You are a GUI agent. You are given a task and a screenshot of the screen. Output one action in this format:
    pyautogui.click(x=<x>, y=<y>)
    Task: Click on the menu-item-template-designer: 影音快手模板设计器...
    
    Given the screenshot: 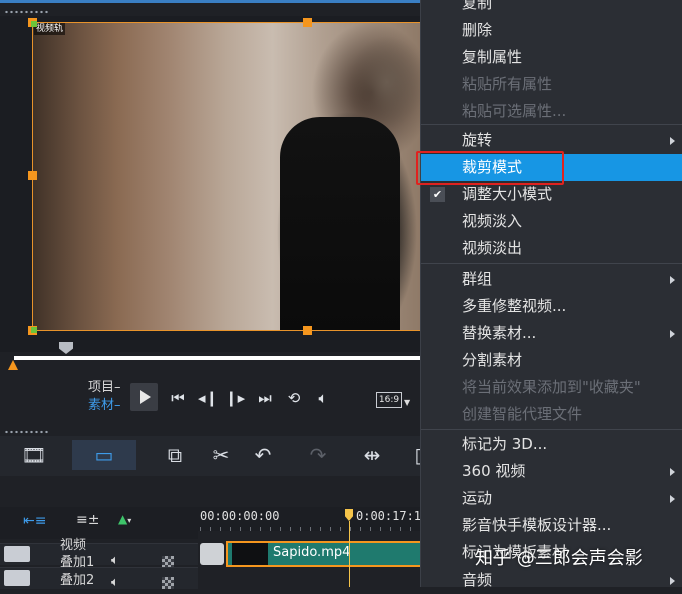 What is the action you would take?
    pyautogui.click(x=551, y=525)
    